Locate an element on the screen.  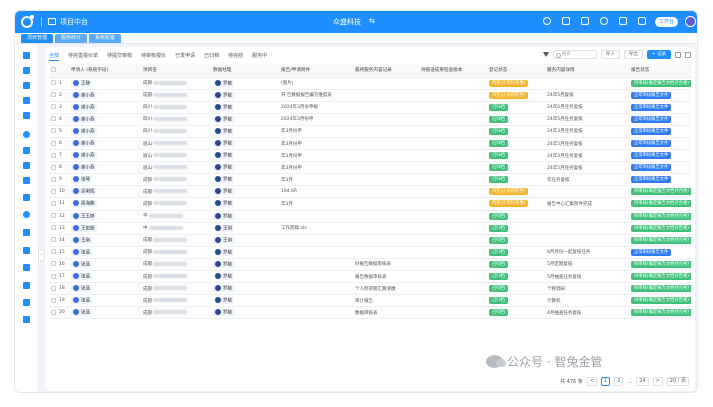
table-row: 10 吴明辉 成都 罗敏 104.SR 待登记(资料完善) 待审核(确定报告文档待合格) is located at coordinates (370, 192).